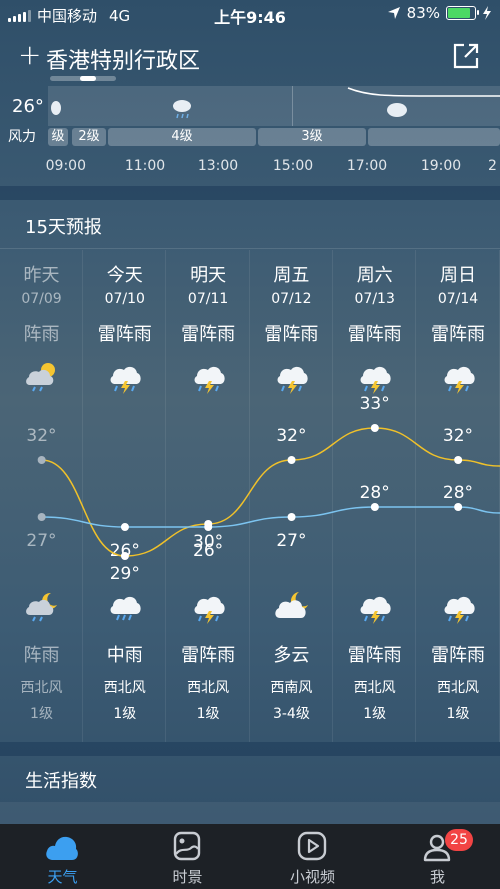  I want to click on forecast-day-name: 明天, so click(208, 275).